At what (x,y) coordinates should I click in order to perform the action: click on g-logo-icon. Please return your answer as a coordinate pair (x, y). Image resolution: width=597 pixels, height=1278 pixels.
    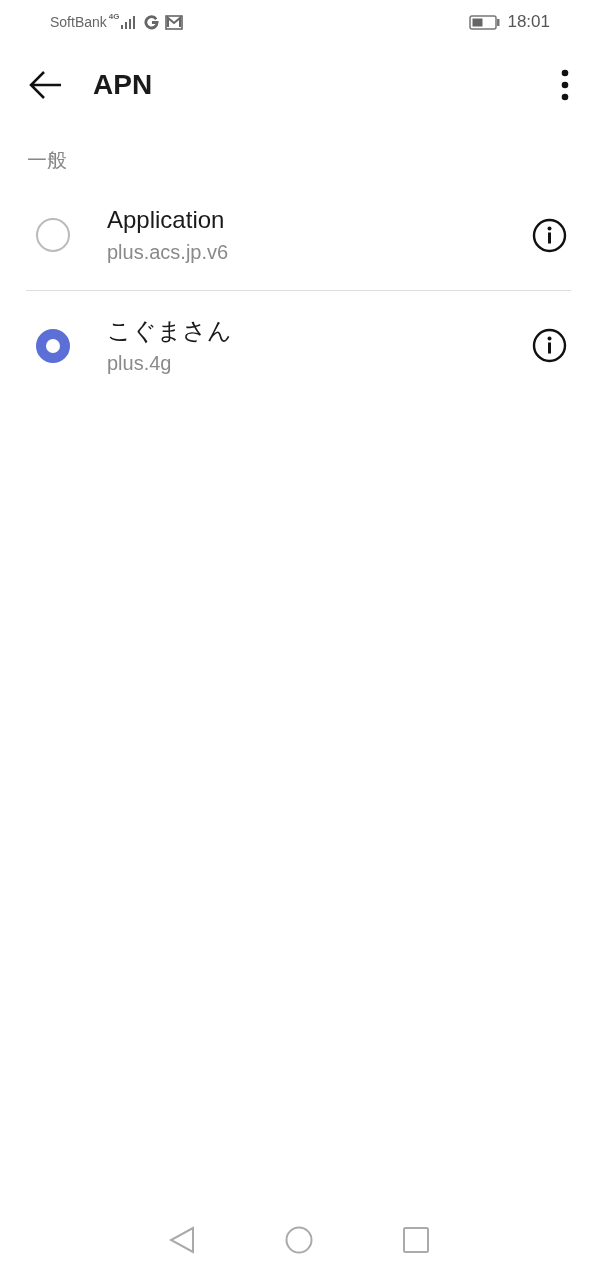
    Looking at the image, I should click on (151, 22).